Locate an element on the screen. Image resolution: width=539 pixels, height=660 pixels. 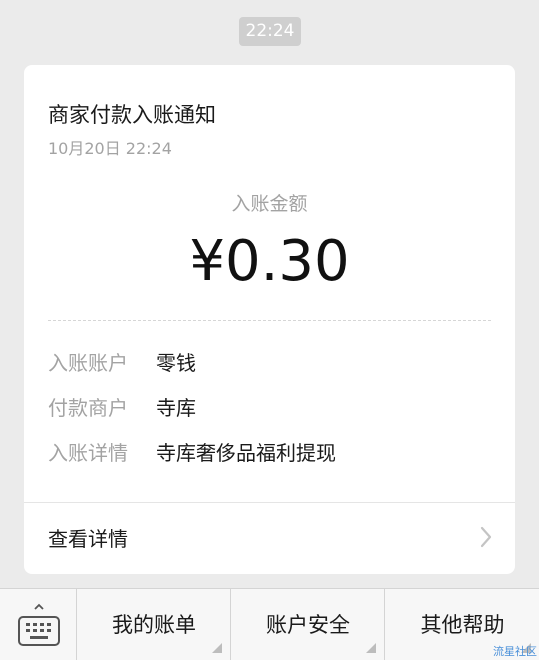
message-timestamp: 22:24 is located at coordinates (270, 31).